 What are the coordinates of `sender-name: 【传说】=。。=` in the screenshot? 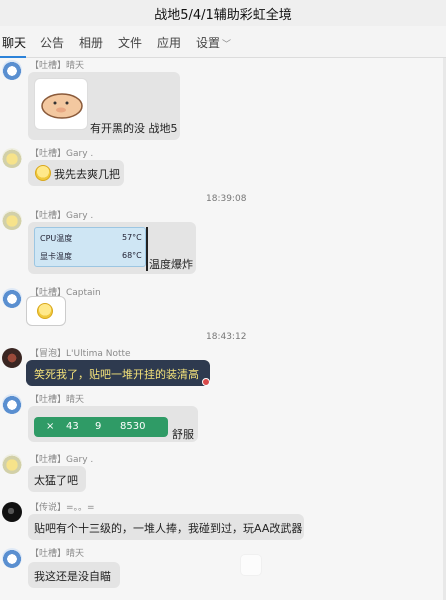 It's located at (62, 508).